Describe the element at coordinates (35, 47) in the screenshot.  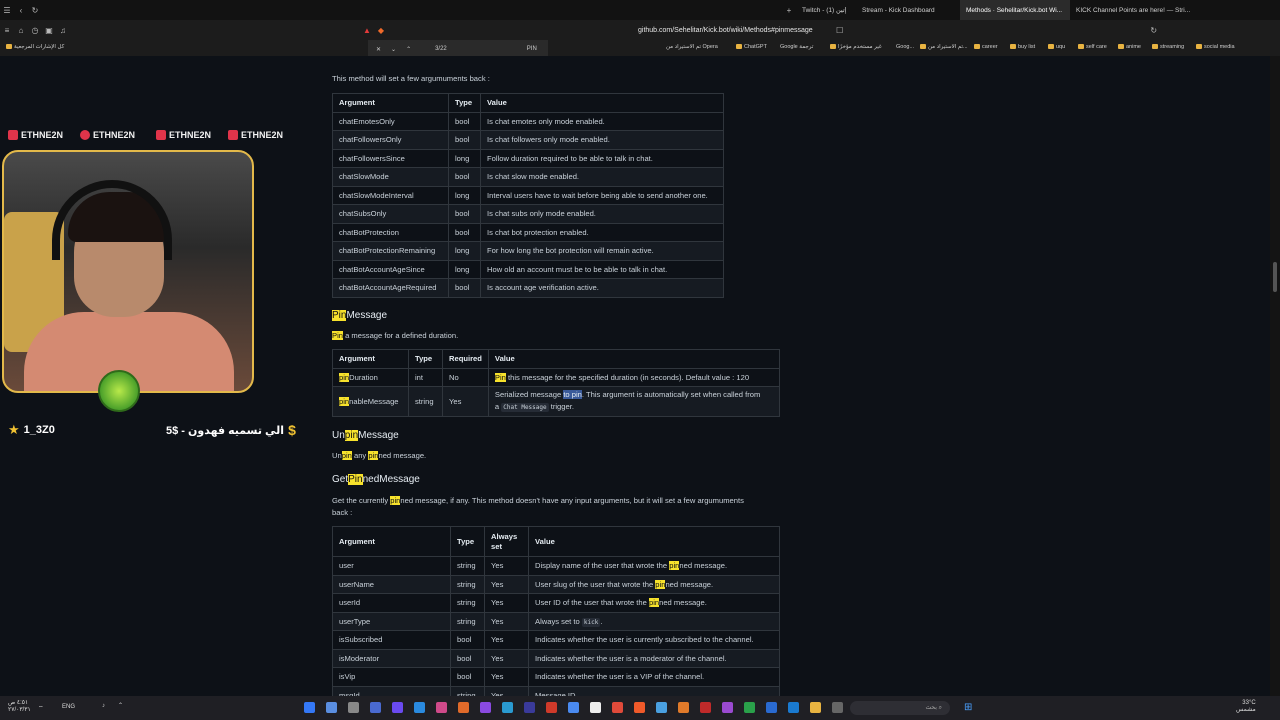
I see `bookmark-all: كل الإشارات المرجعية` at that location.